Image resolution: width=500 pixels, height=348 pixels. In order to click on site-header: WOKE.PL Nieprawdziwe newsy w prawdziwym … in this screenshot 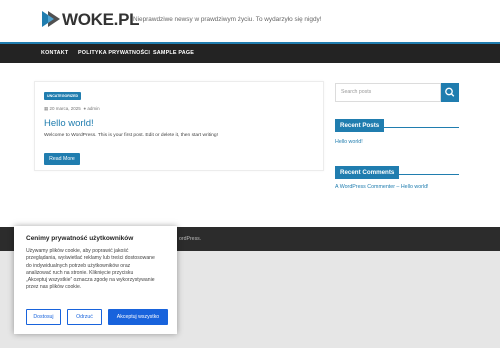, I will do `click(250, 21)`.